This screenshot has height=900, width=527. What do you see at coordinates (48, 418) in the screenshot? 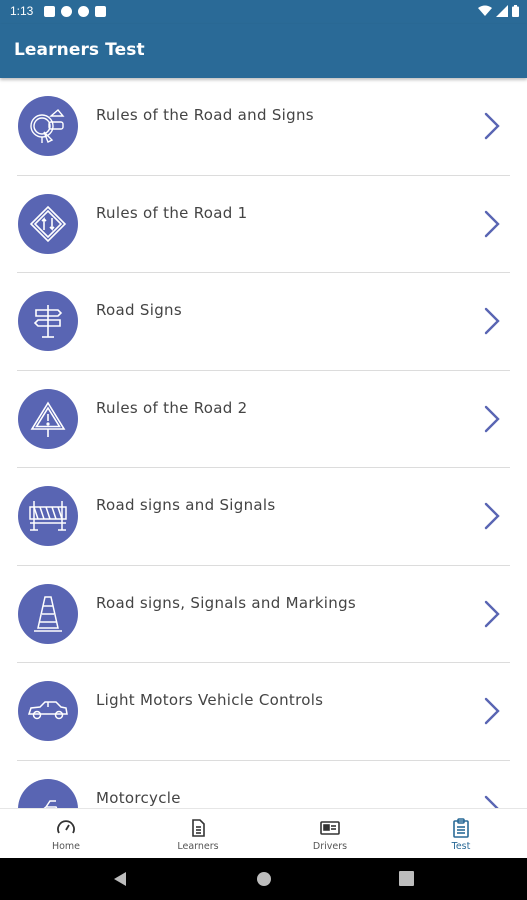
I see `warning-triangle-icon` at bounding box center [48, 418].